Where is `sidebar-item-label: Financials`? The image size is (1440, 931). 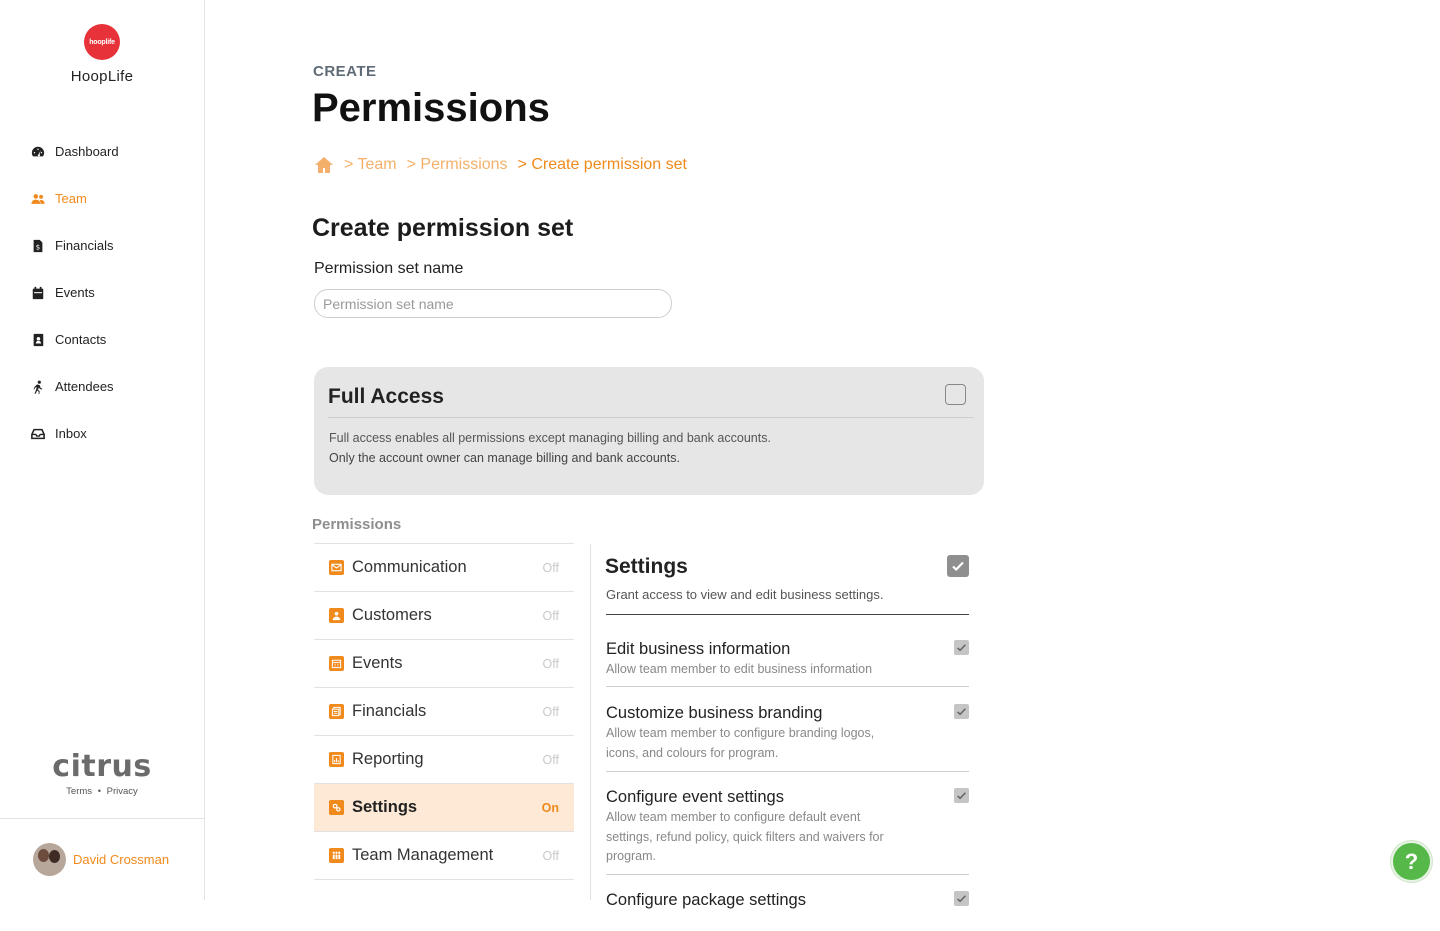
sidebar-item-label: Financials is located at coordinates (84, 245).